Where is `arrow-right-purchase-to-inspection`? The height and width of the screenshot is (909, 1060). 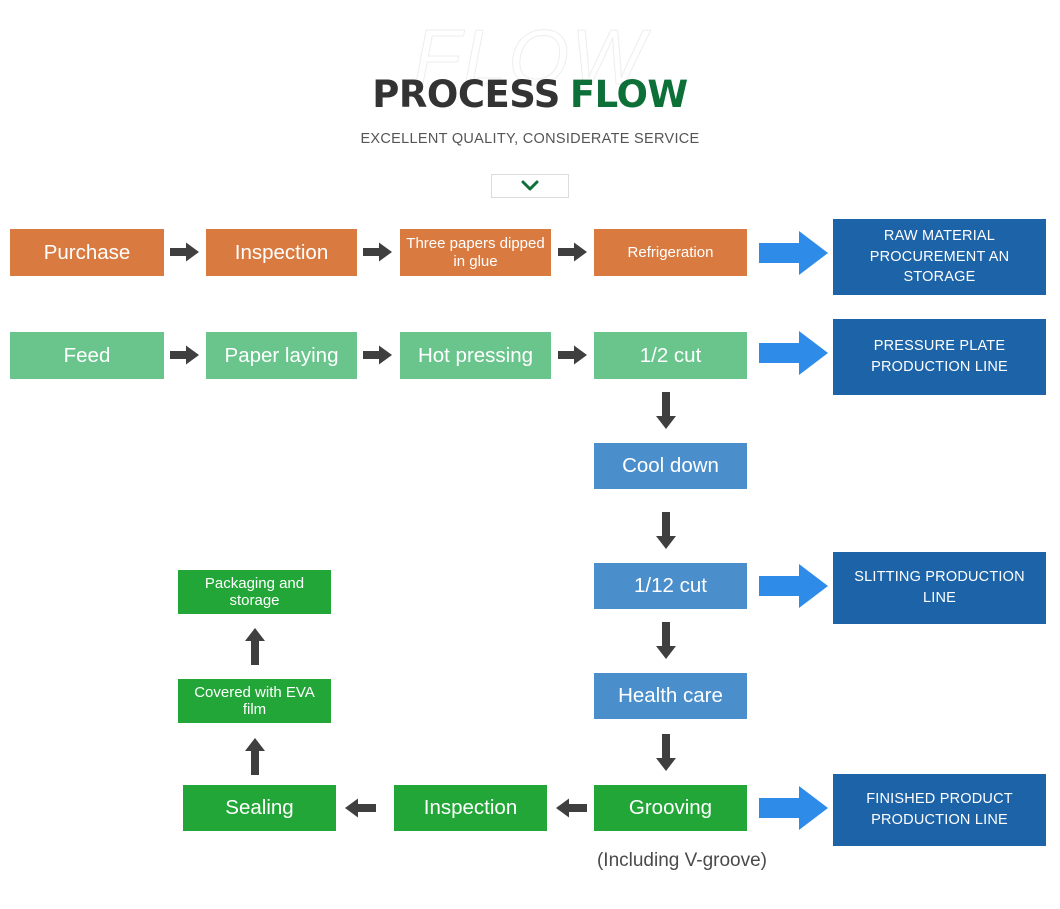 arrow-right-purchase-to-inspection is located at coordinates (185, 252).